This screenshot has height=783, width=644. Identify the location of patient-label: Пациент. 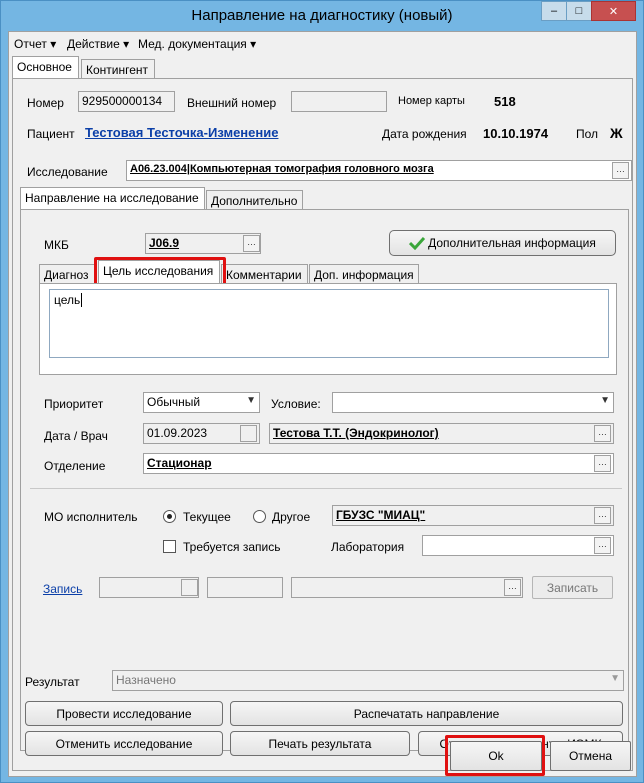
(51, 134).